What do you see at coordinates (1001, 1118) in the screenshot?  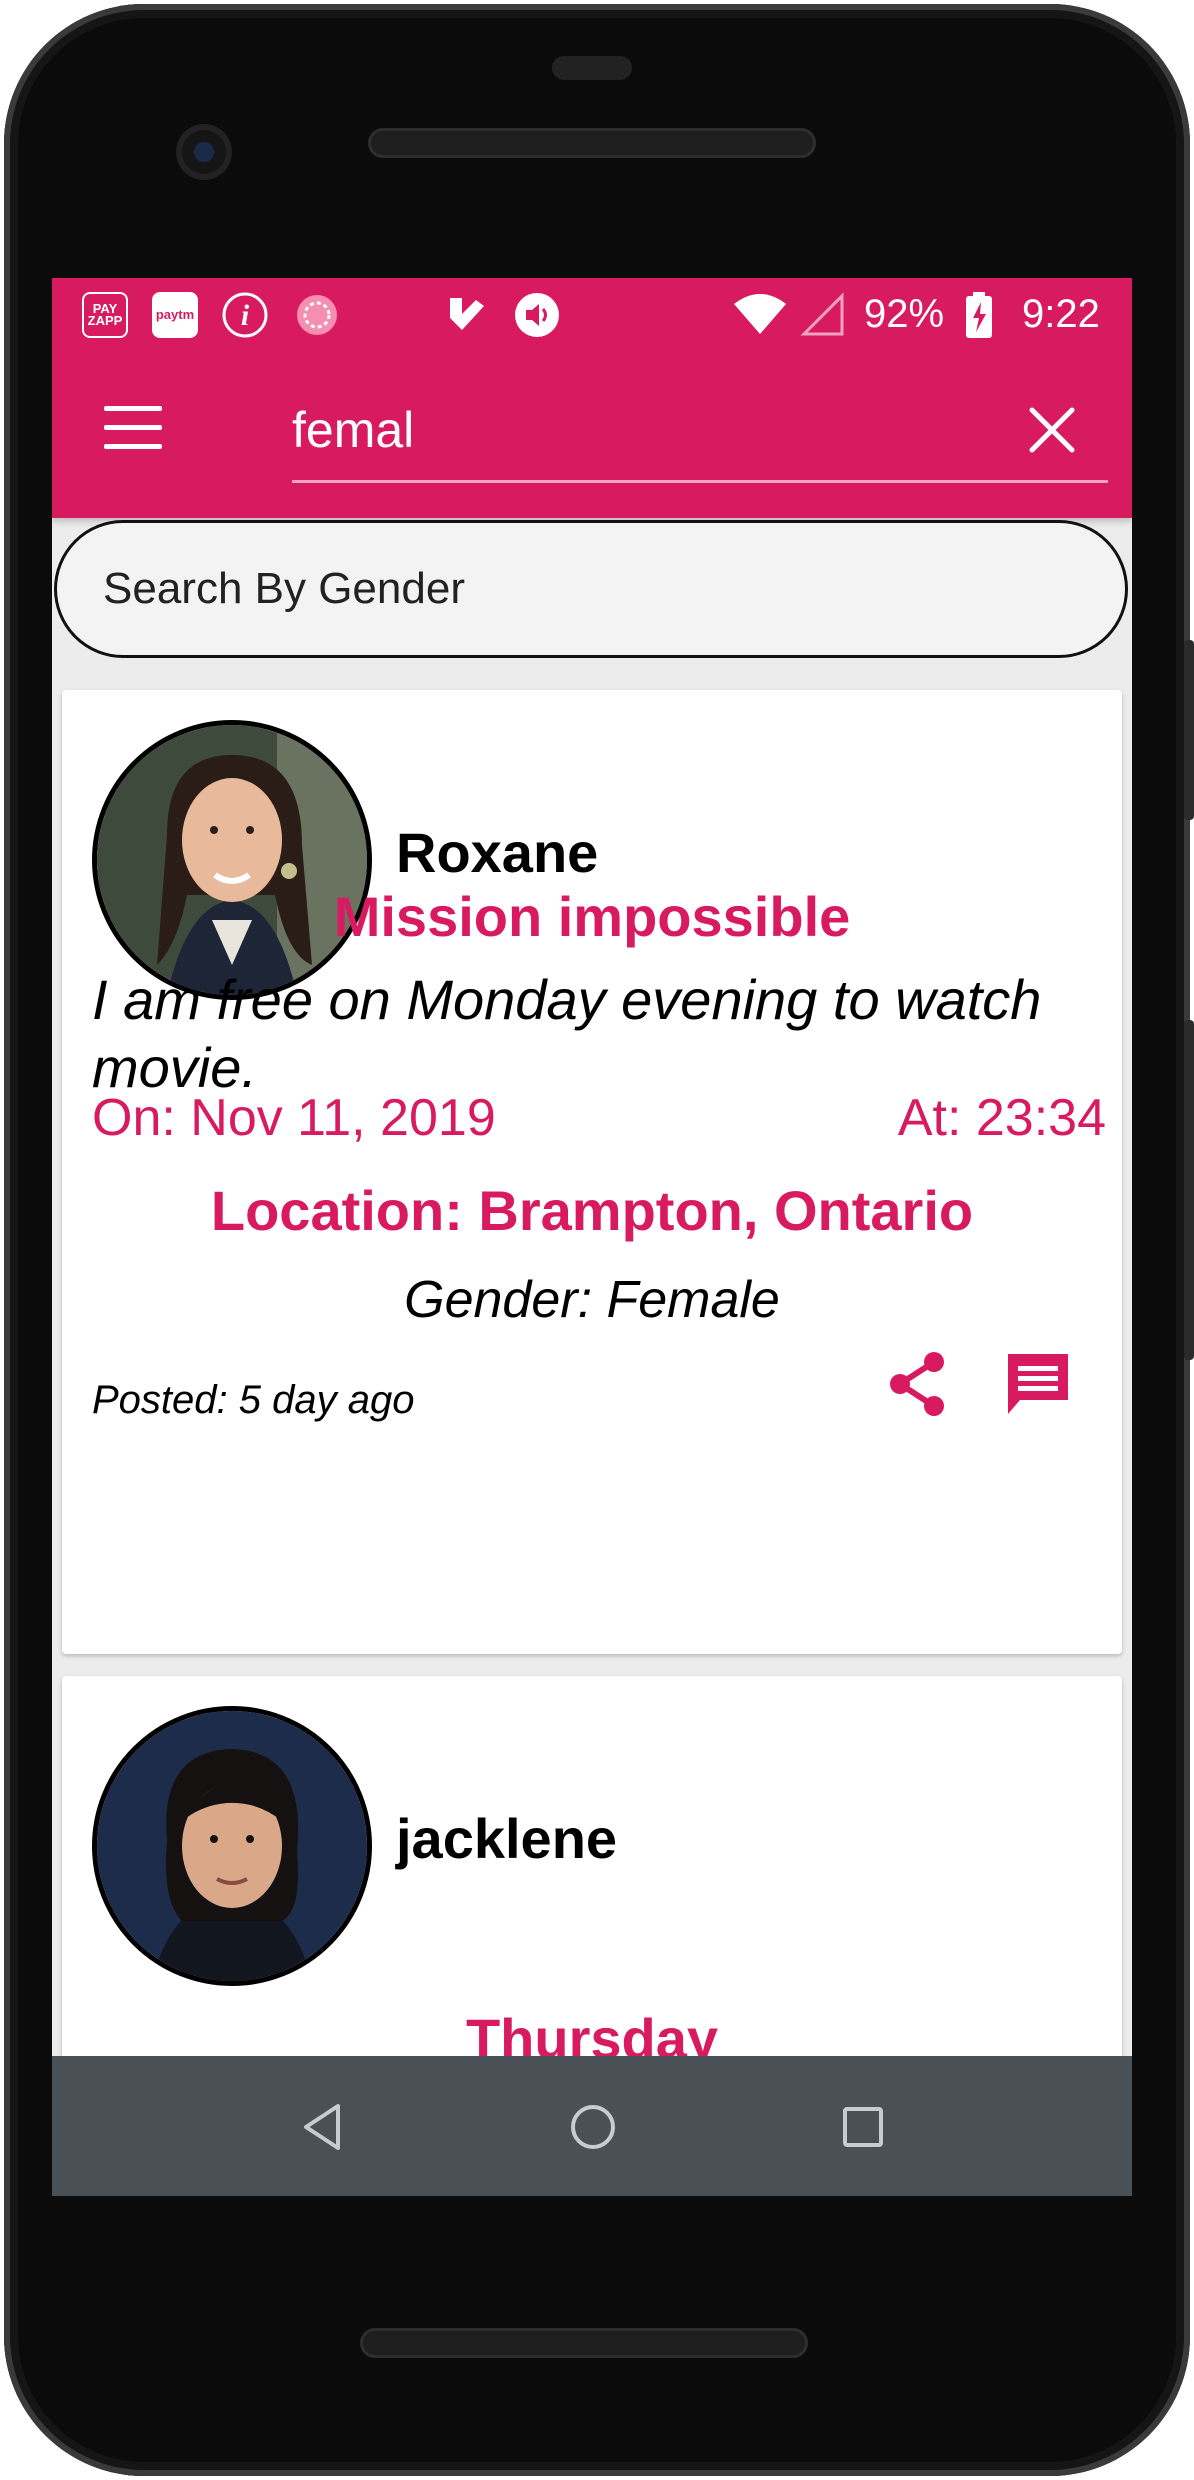 I see `post-time: At: 23:34` at bounding box center [1001, 1118].